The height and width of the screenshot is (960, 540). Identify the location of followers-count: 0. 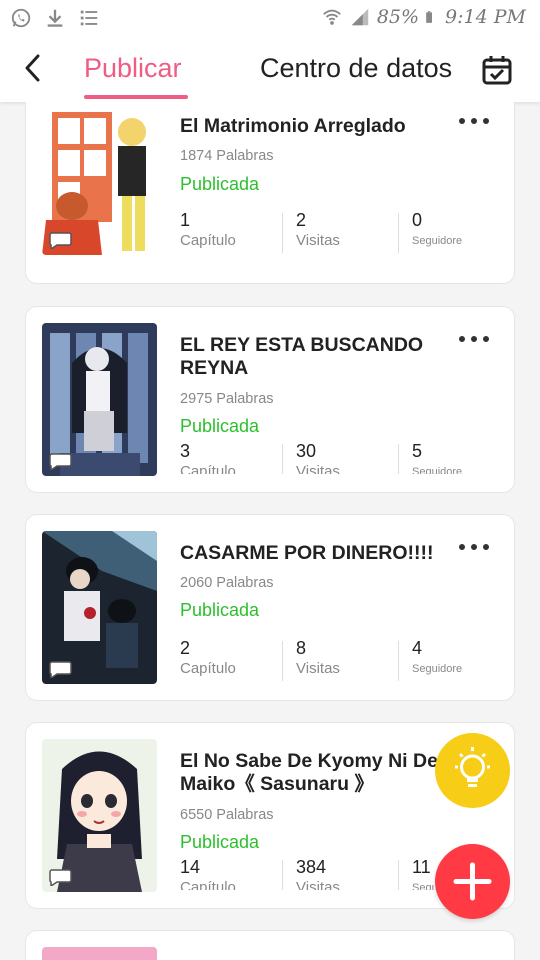
(417, 220).